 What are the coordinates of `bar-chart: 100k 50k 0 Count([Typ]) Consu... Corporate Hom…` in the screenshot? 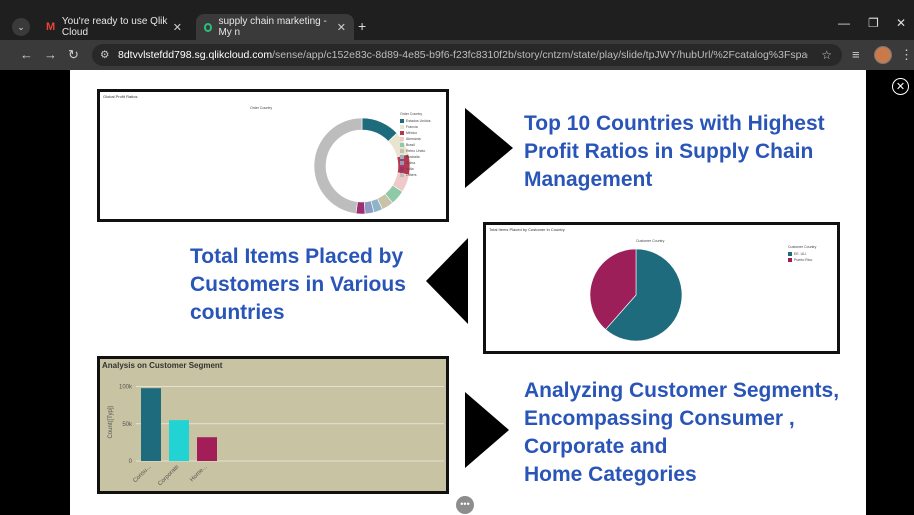 It's located at (276, 436).